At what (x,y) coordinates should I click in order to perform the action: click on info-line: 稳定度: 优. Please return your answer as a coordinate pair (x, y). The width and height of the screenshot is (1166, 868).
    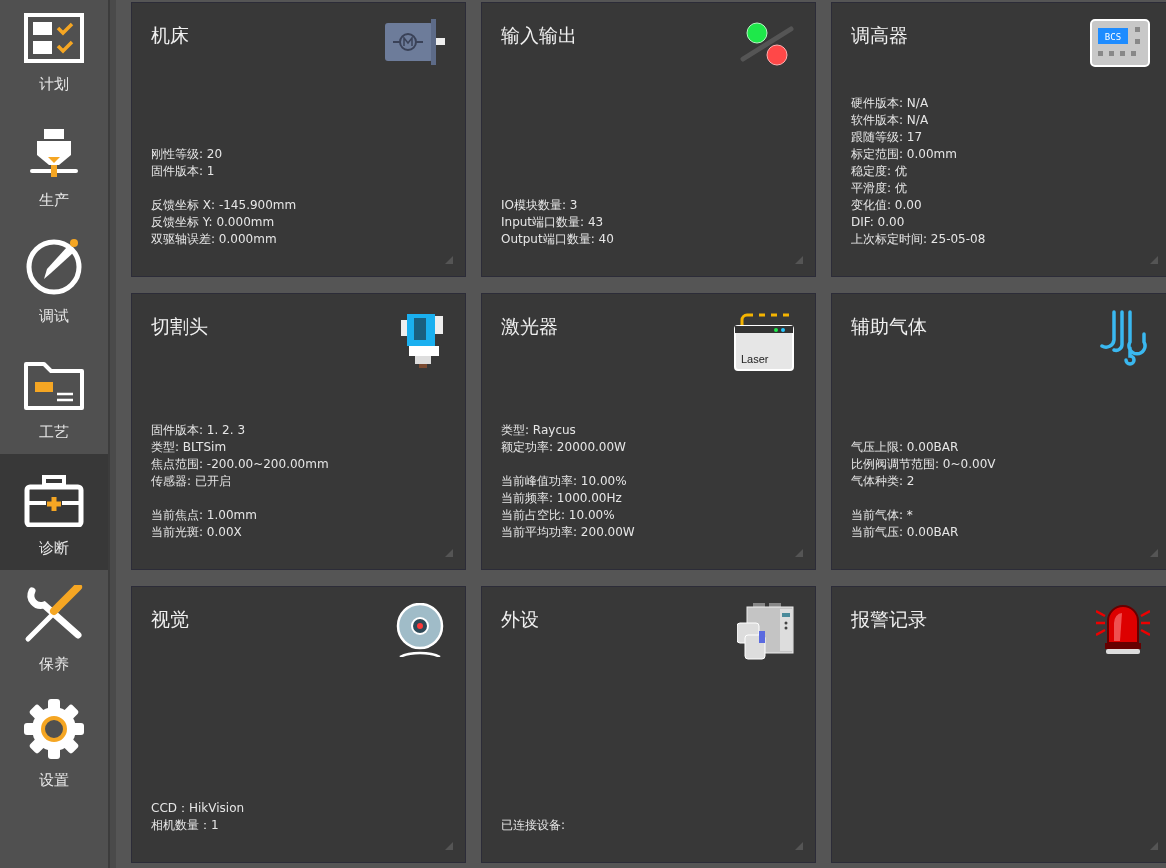
    Looking at the image, I should click on (879, 171).